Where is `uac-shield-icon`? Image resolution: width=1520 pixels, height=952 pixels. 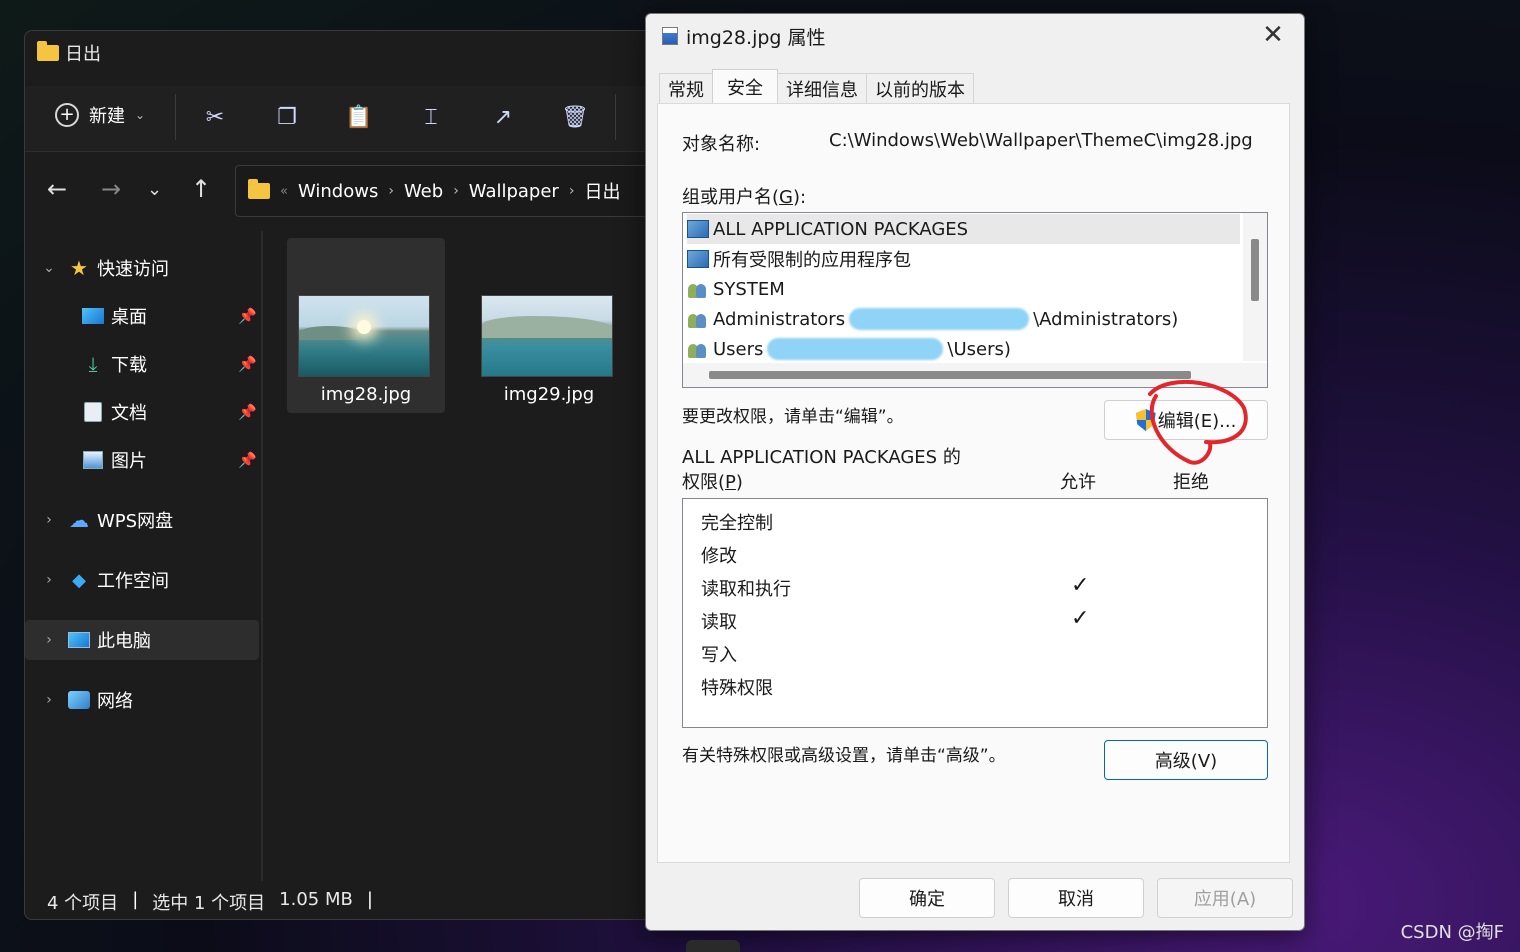
uac-shield-icon is located at coordinates (1145, 420).